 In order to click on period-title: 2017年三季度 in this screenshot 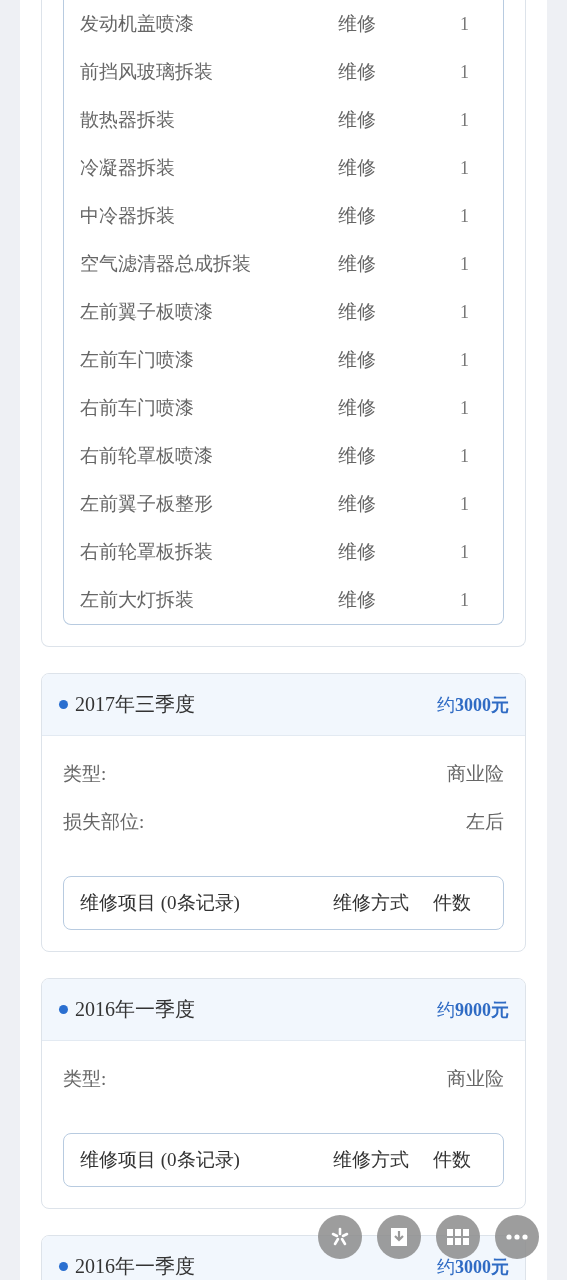, I will do `click(135, 704)`.